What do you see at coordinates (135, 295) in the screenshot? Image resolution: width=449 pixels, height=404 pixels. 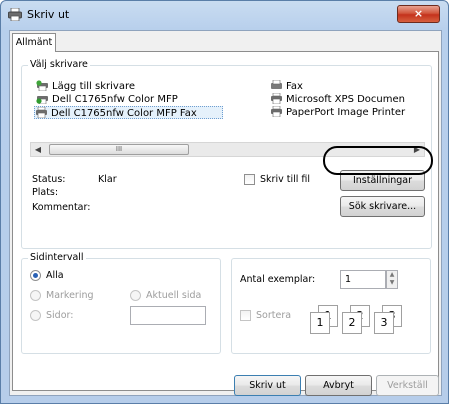 I see `current-page-radio` at bounding box center [135, 295].